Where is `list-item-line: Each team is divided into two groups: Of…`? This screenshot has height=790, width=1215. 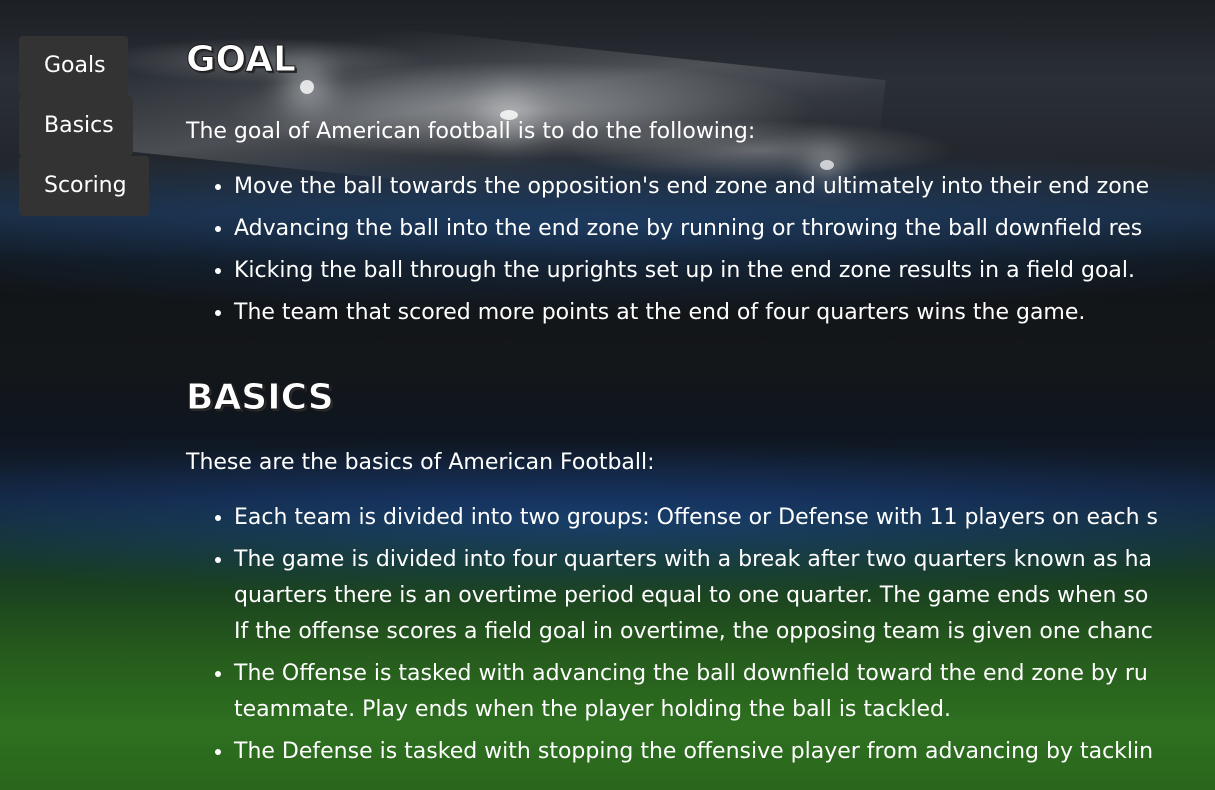
list-item-line: Each team is divided into two groups: Of… is located at coordinates (696, 517).